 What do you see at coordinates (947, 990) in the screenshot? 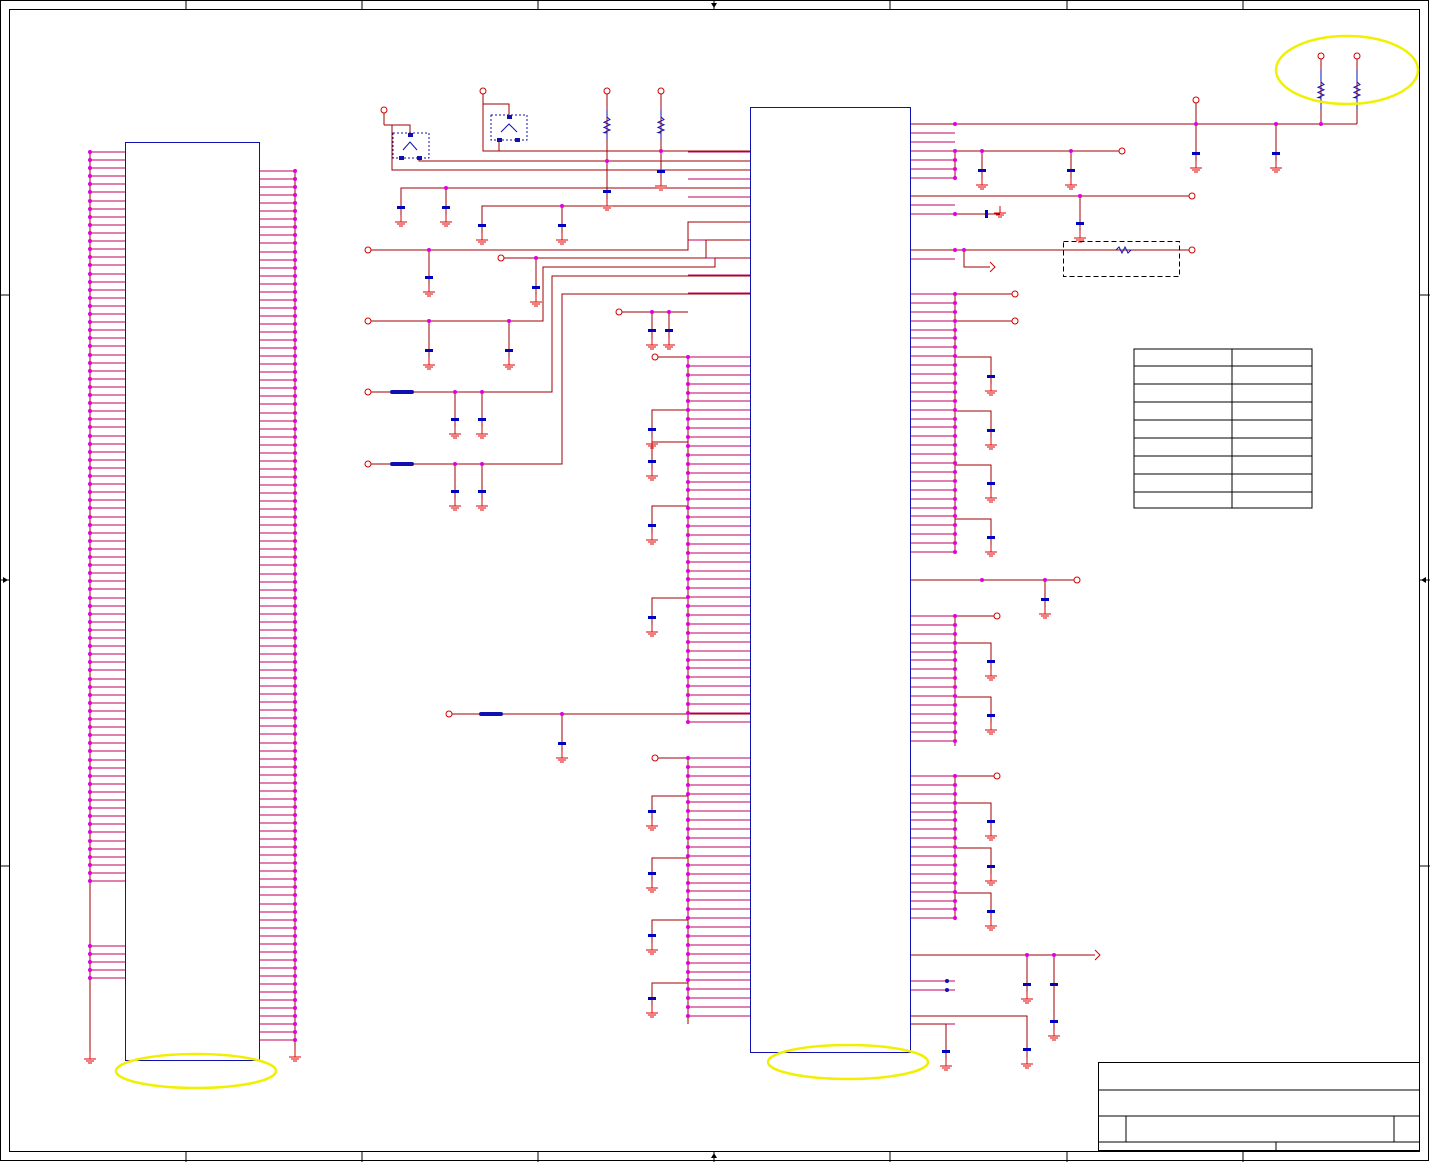
I see `pin-marker` at bounding box center [947, 990].